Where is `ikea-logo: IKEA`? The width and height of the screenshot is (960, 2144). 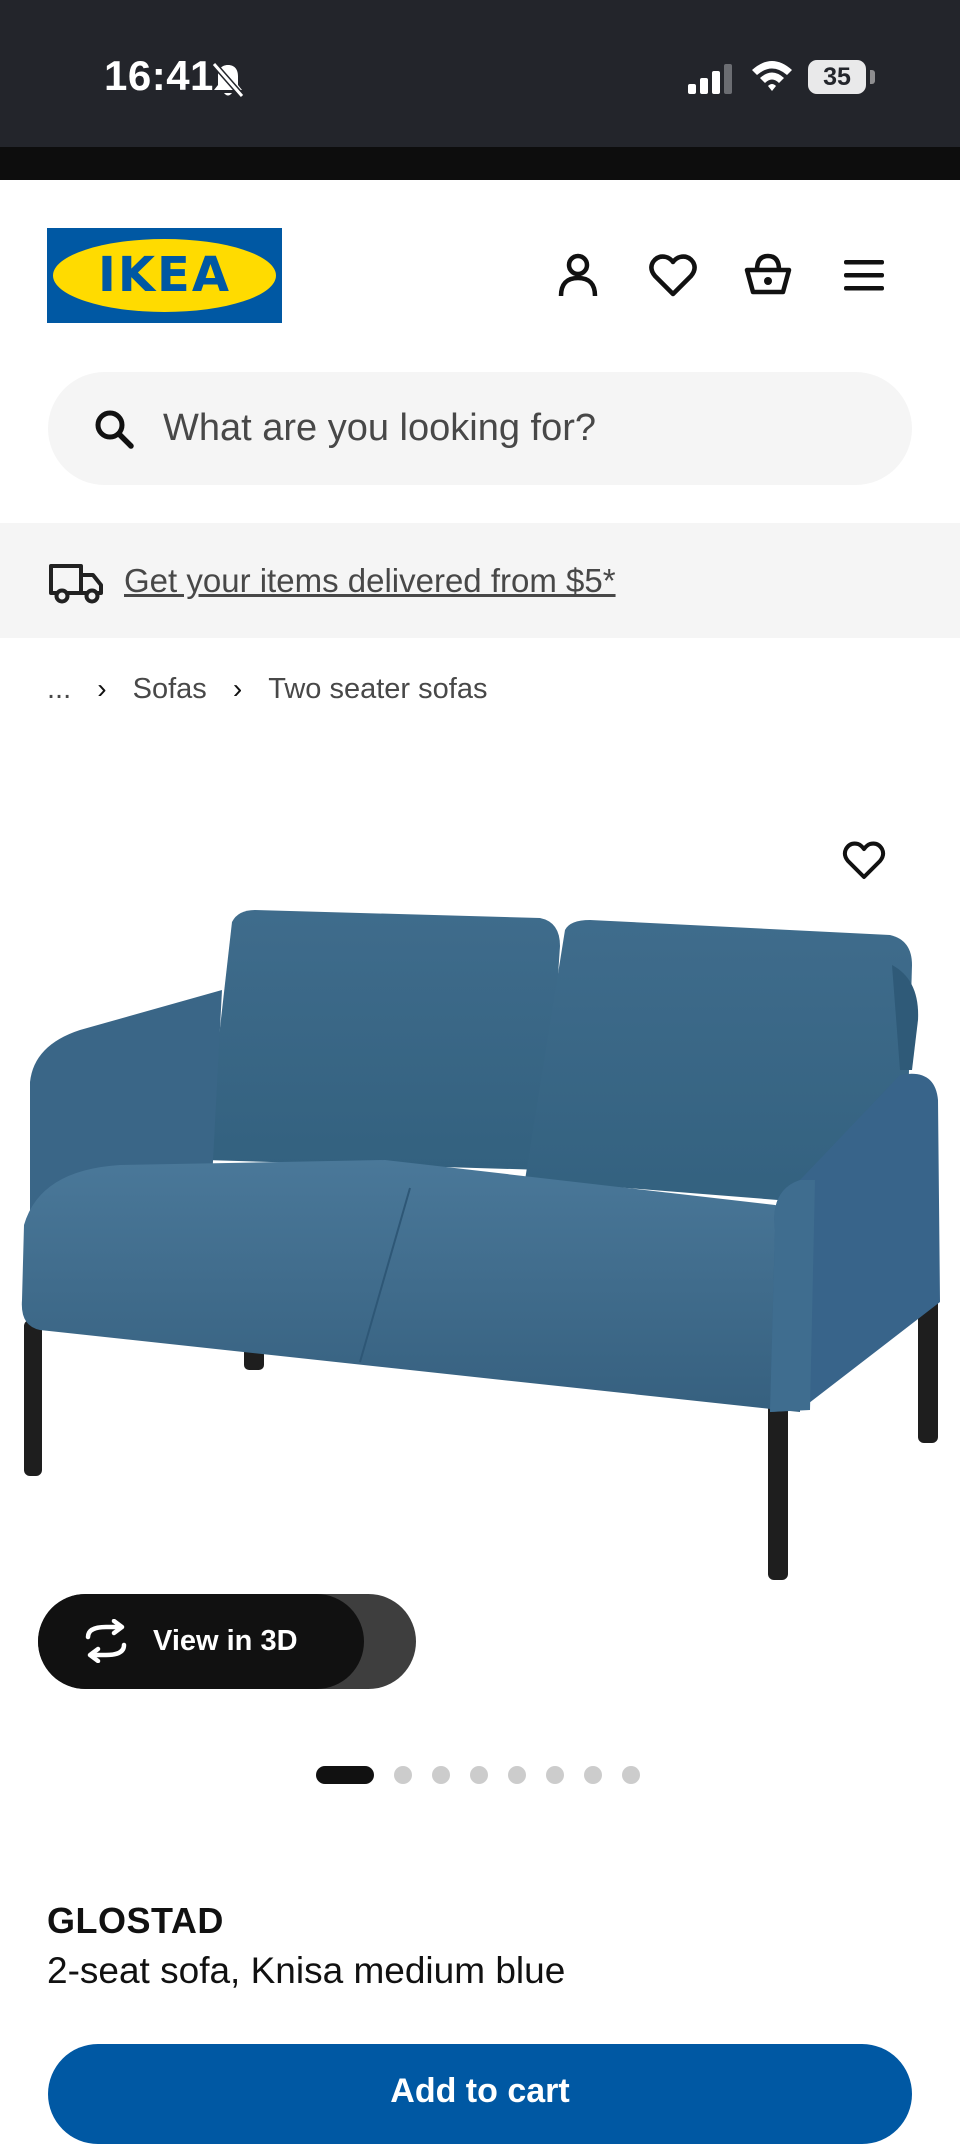 ikea-logo: IKEA is located at coordinates (164, 275).